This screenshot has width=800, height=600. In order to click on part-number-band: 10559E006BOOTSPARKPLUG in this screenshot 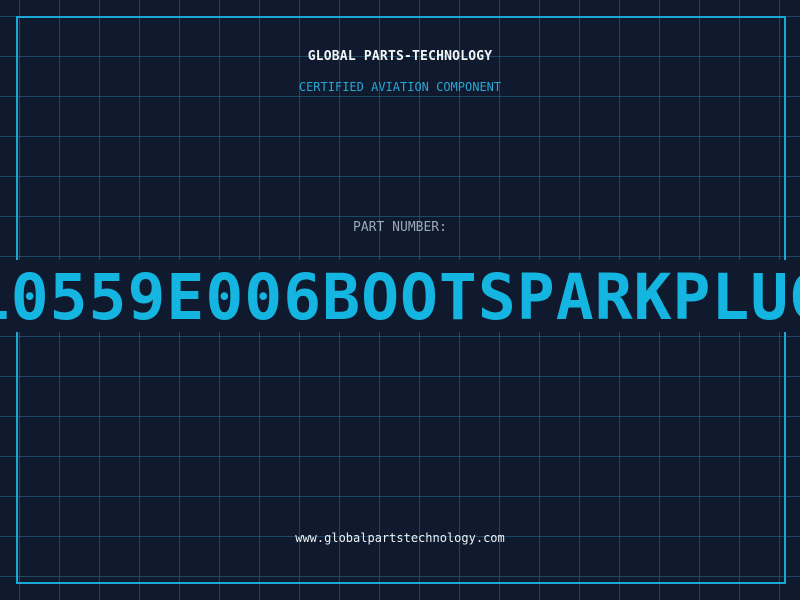, I will do `click(400, 296)`.